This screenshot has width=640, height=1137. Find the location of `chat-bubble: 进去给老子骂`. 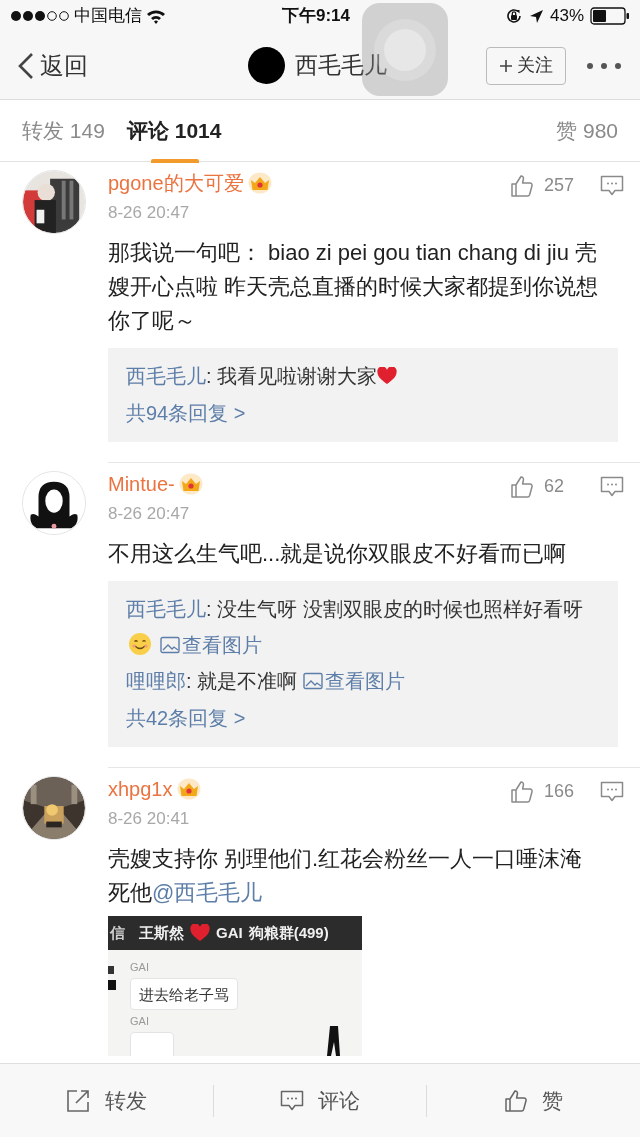

chat-bubble: 进去给老子骂 is located at coordinates (184, 994).